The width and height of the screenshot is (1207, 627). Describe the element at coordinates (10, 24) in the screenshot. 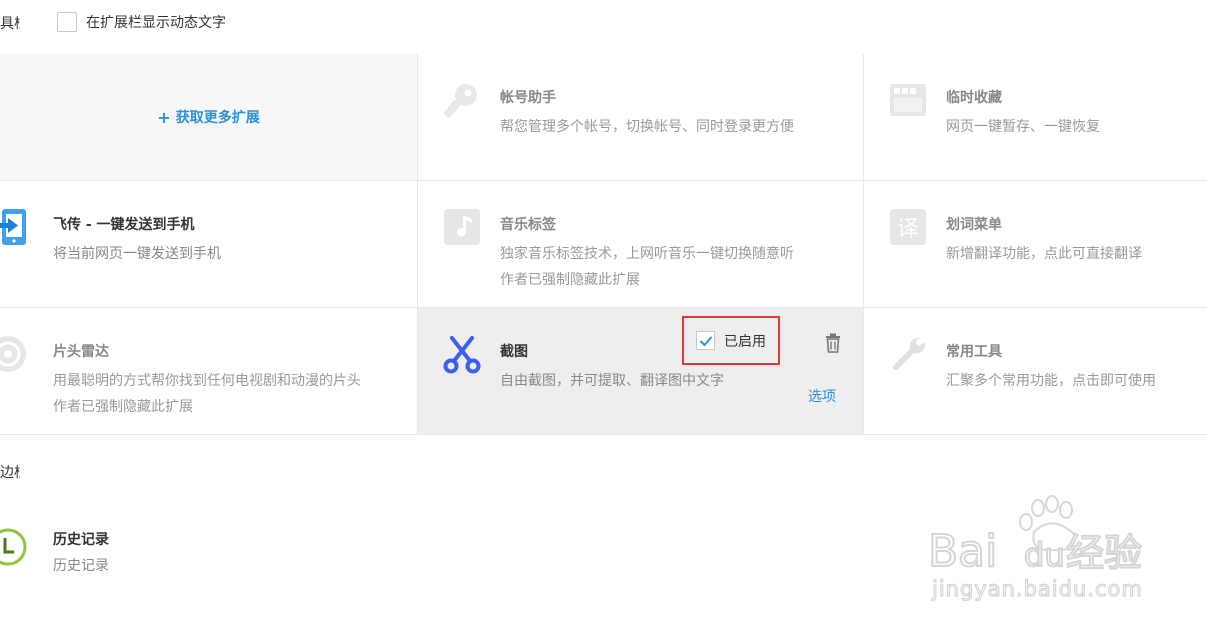

I see `toolbar-section-label: 工具栏` at that location.